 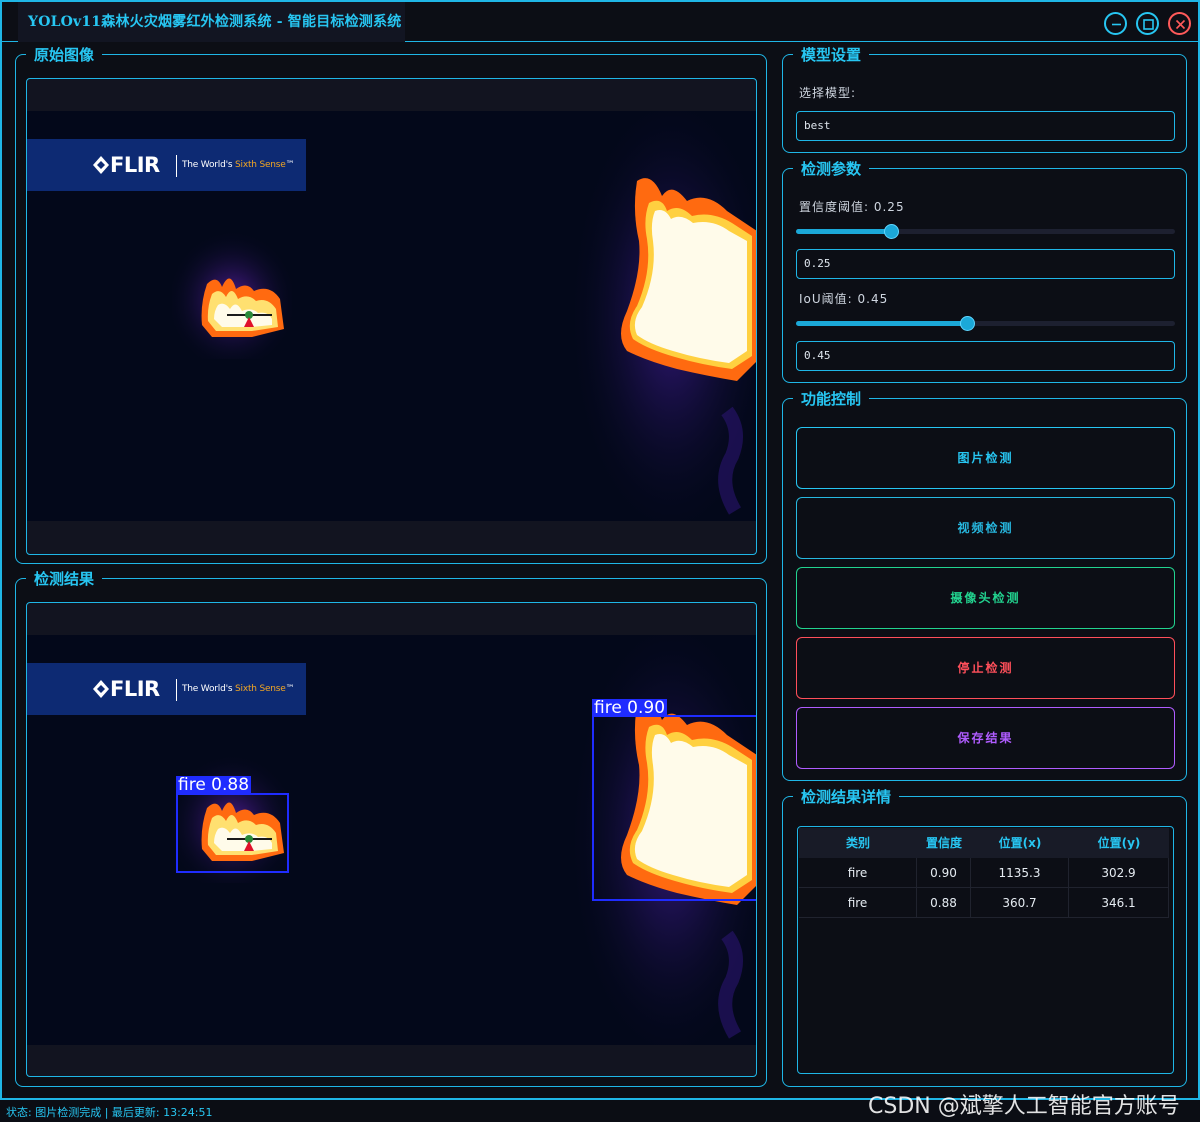 What do you see at coordinates (967, 323) in the screenshot?
I see `iou-slider-handle` at bounding box center [967, 323].